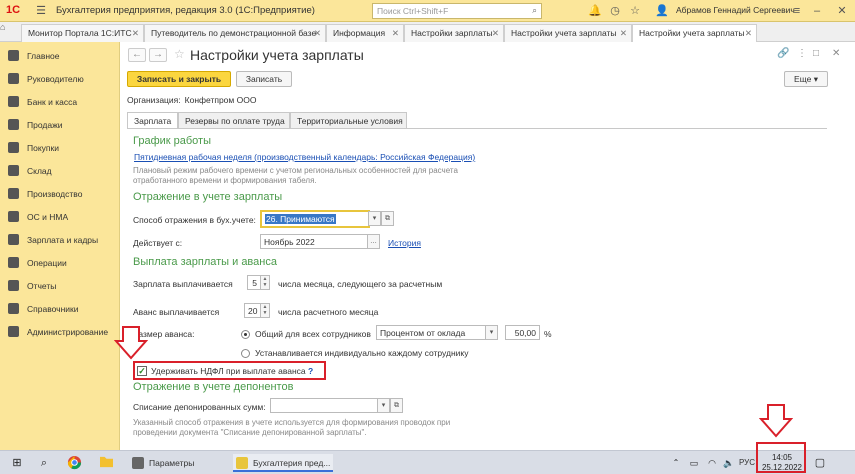 This screenshot has height=474, width=855. What do you see at coordinates (60, 102) in the screenshot?
I see `sidebar-item-bank: Банк и касса` at bounding box center [60, 102].